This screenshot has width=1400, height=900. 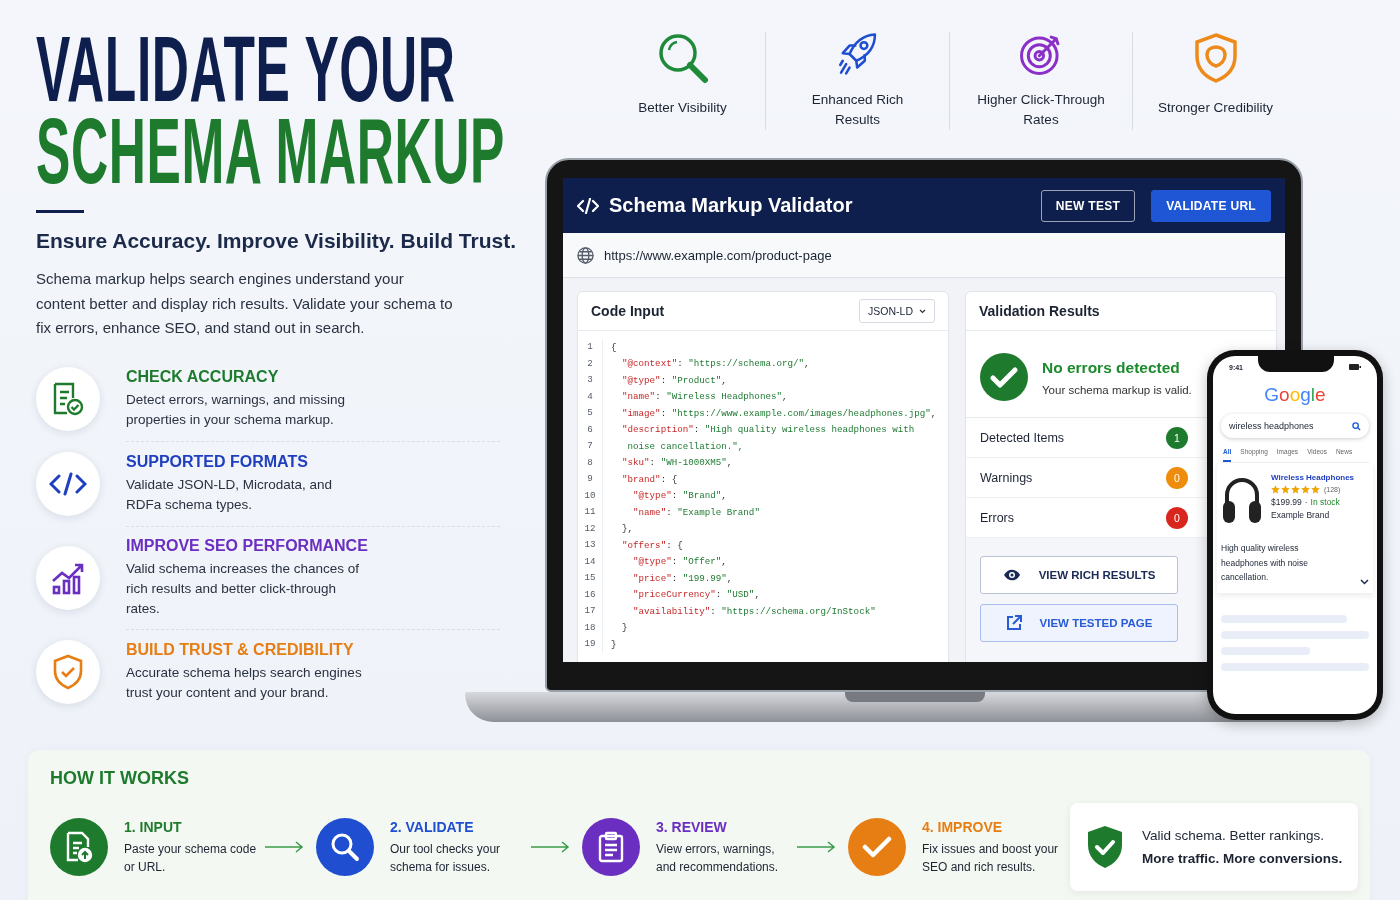 I want to click on line-number: 11, so click(x=590, y=512).